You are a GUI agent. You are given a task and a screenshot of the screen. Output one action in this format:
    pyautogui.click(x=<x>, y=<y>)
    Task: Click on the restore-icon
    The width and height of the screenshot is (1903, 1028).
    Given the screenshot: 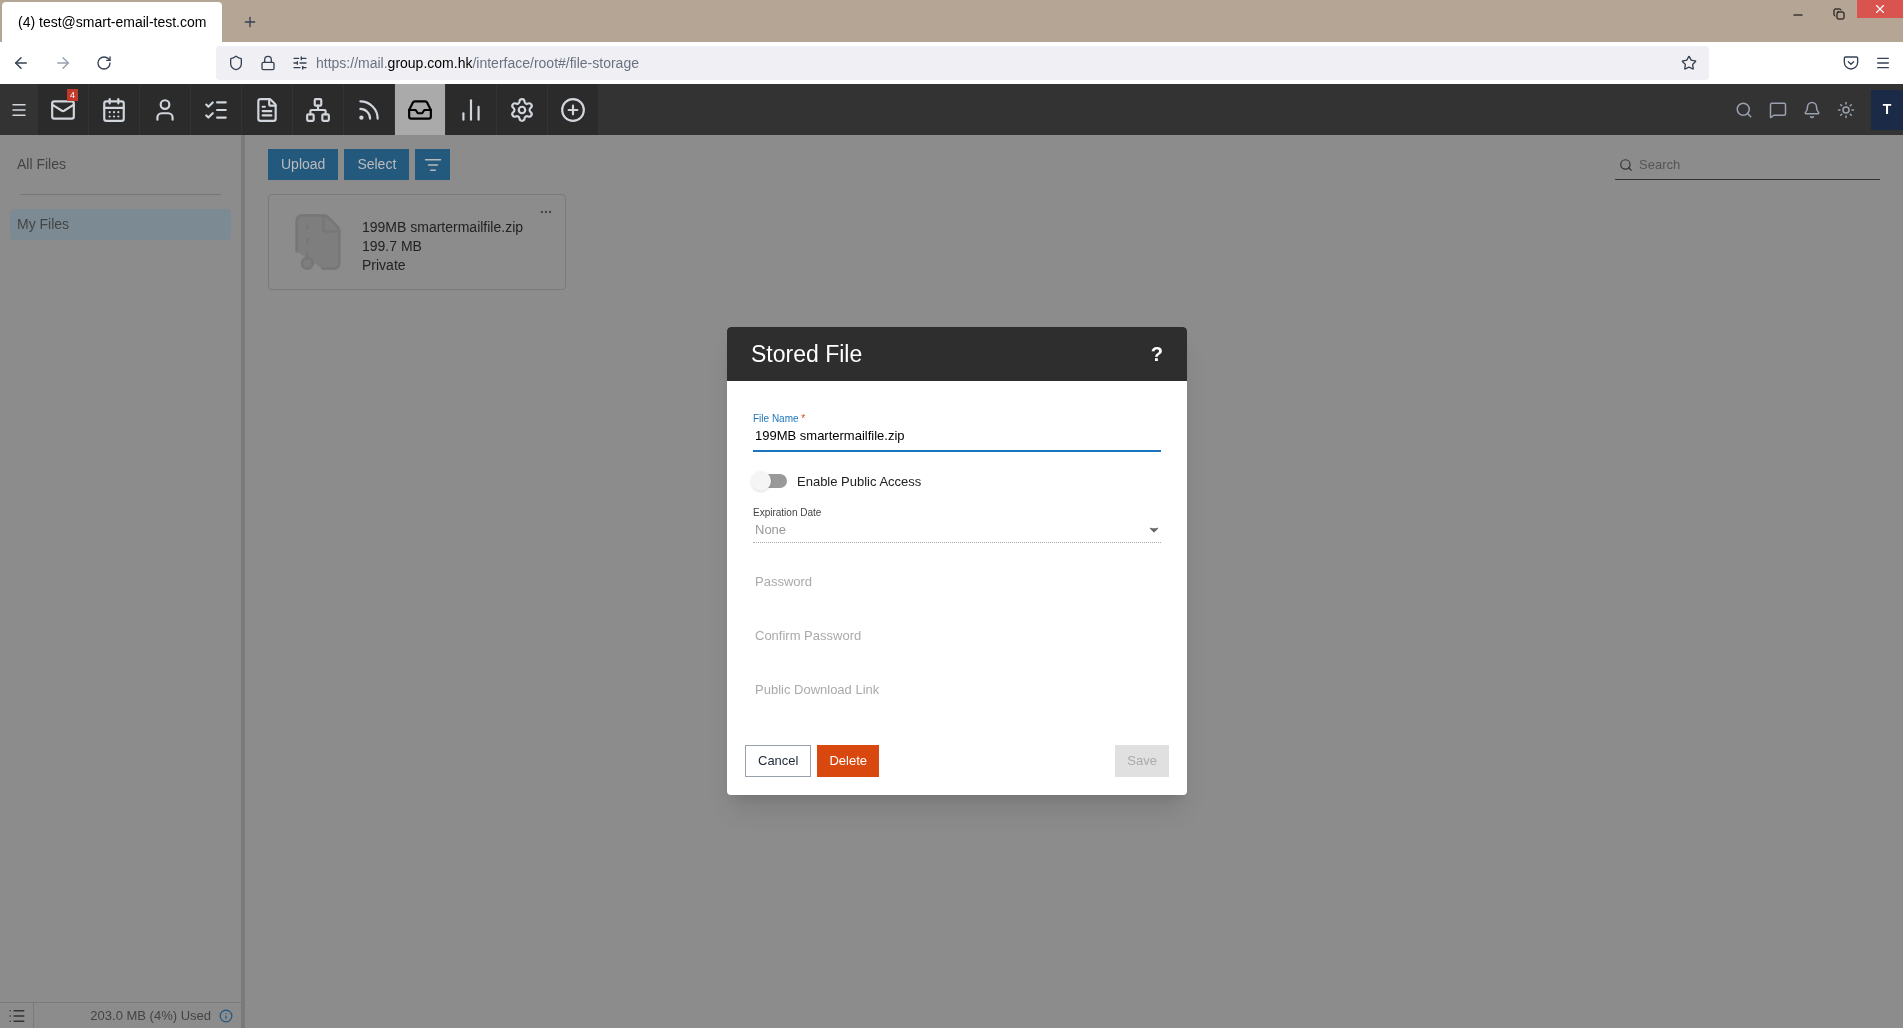 What is the action you would take?
    pyautogui.click(x=1839, y=14)
    